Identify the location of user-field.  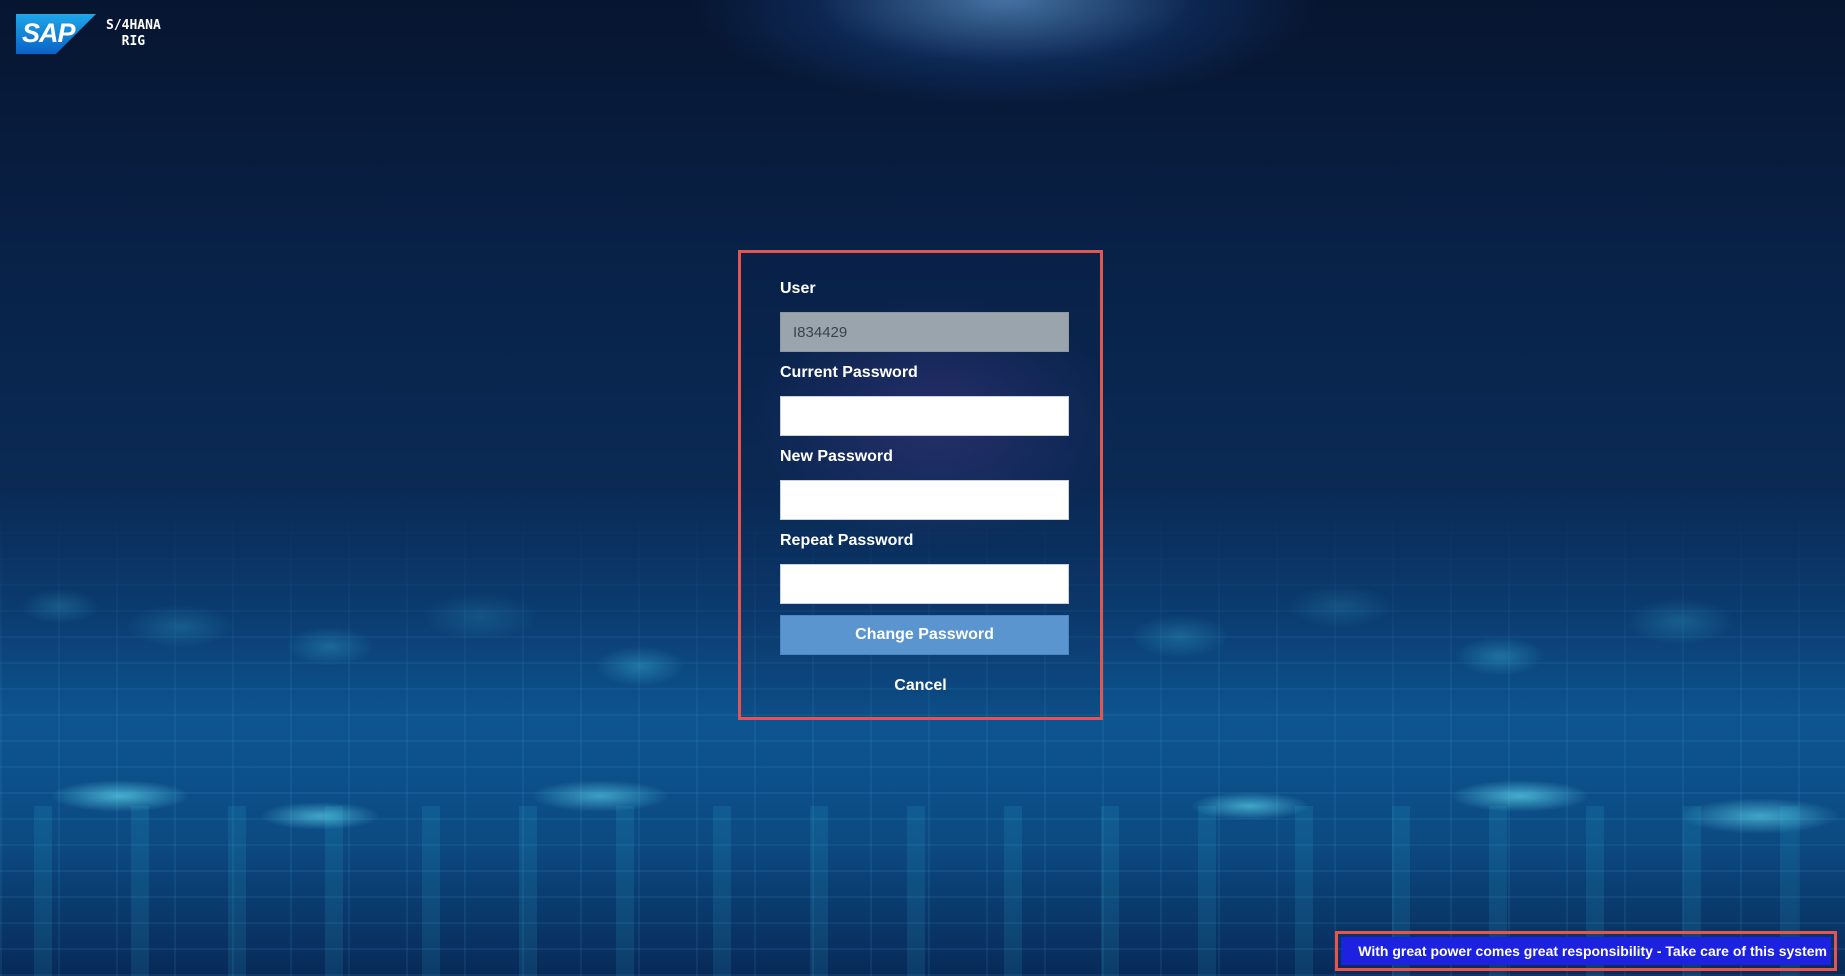
(924, 332).